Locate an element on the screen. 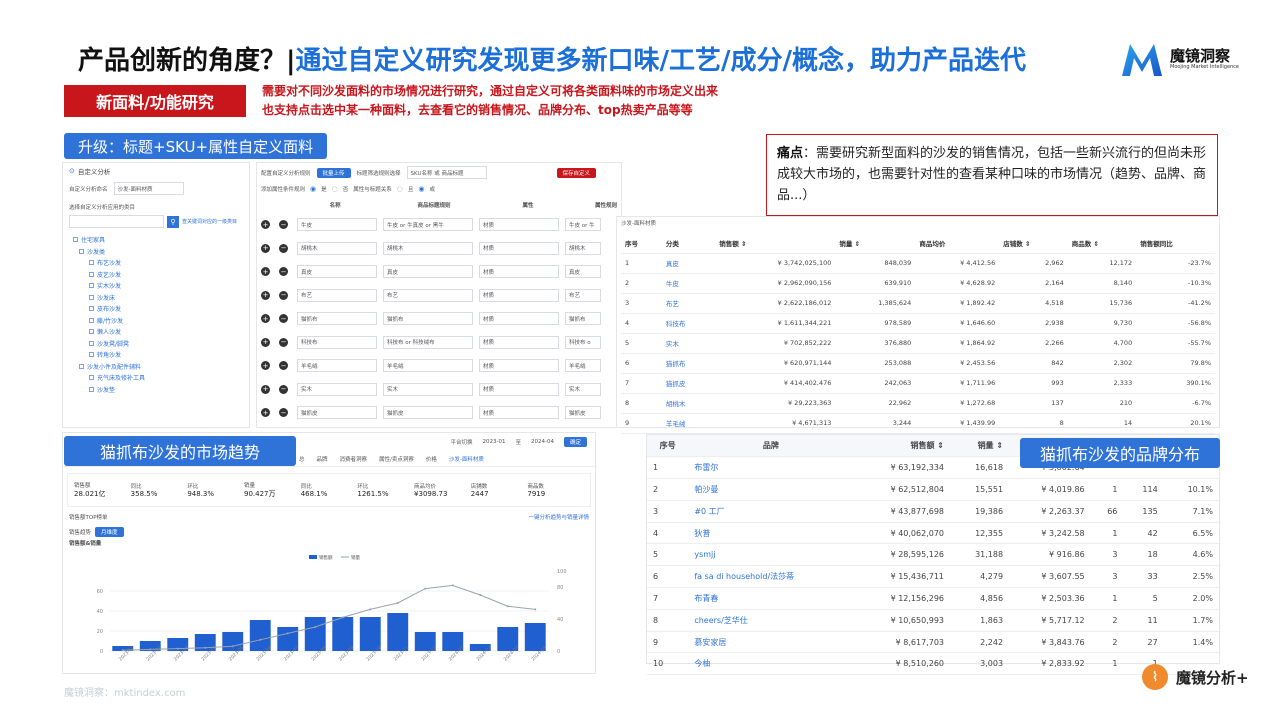 Image resolution: width=1280 pixels, height=720 pixels. brand-link: 布青春 is located at coordinates (771, 598).